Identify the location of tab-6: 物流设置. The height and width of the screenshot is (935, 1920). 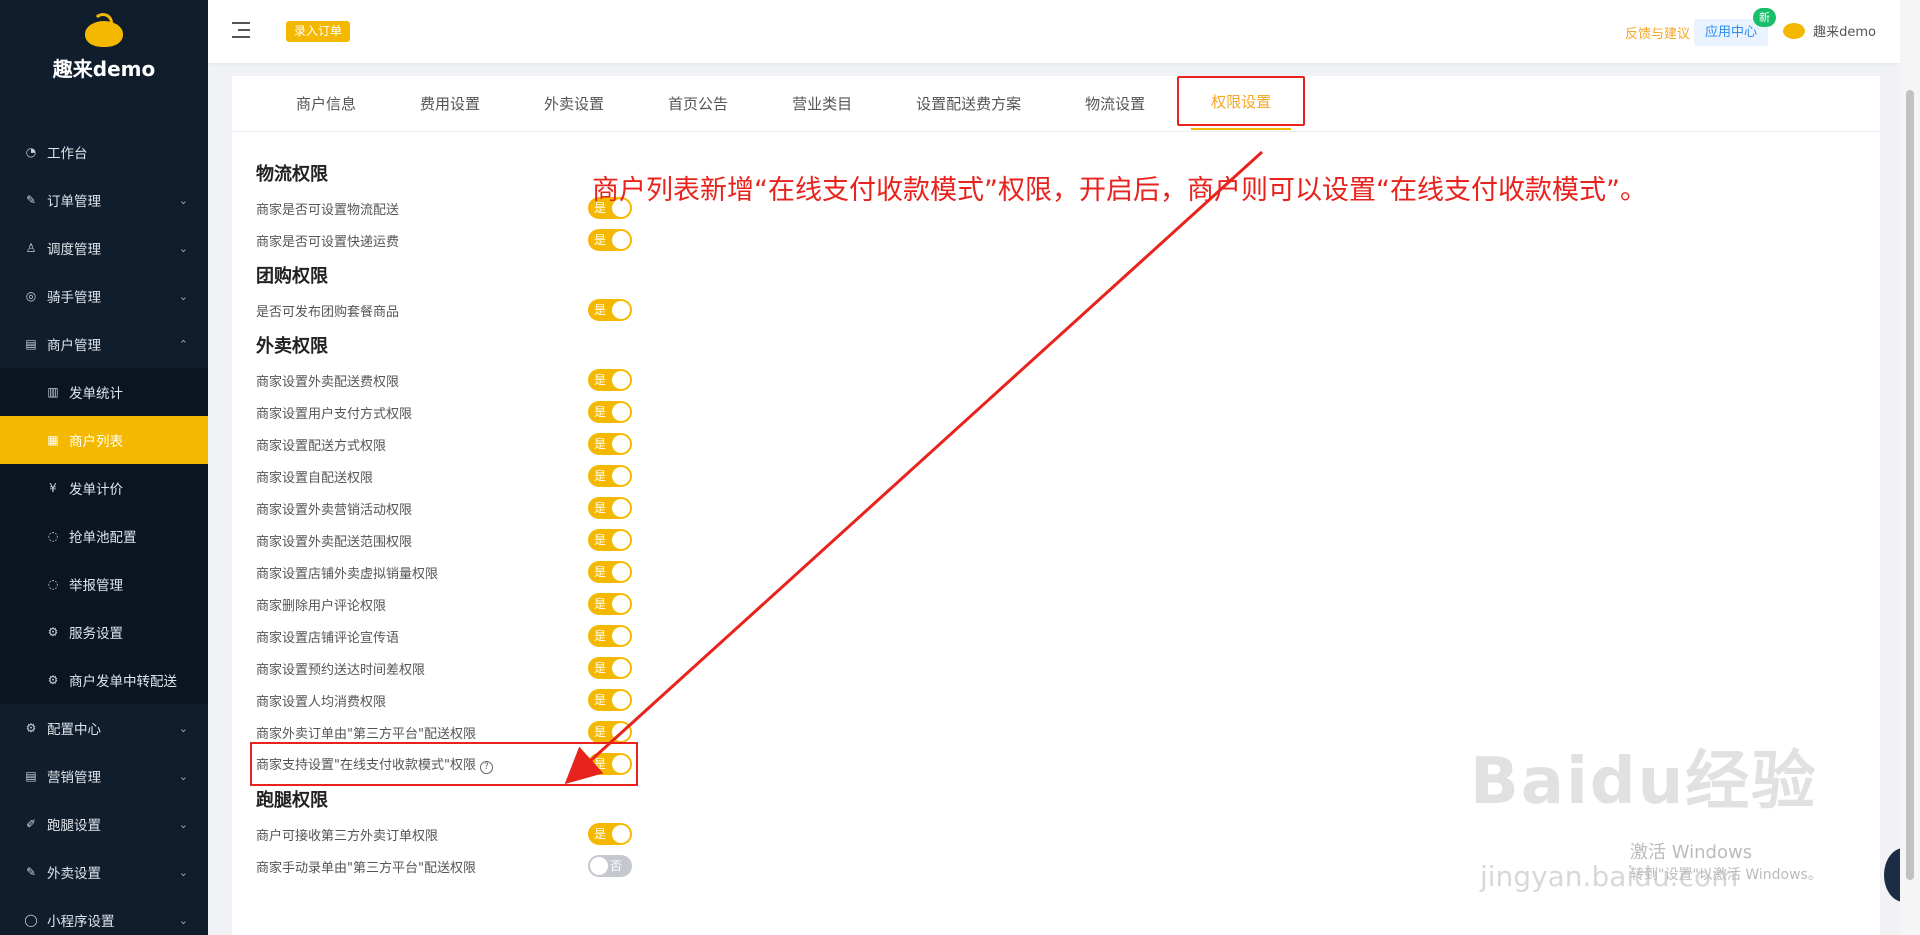
(1115, 103).